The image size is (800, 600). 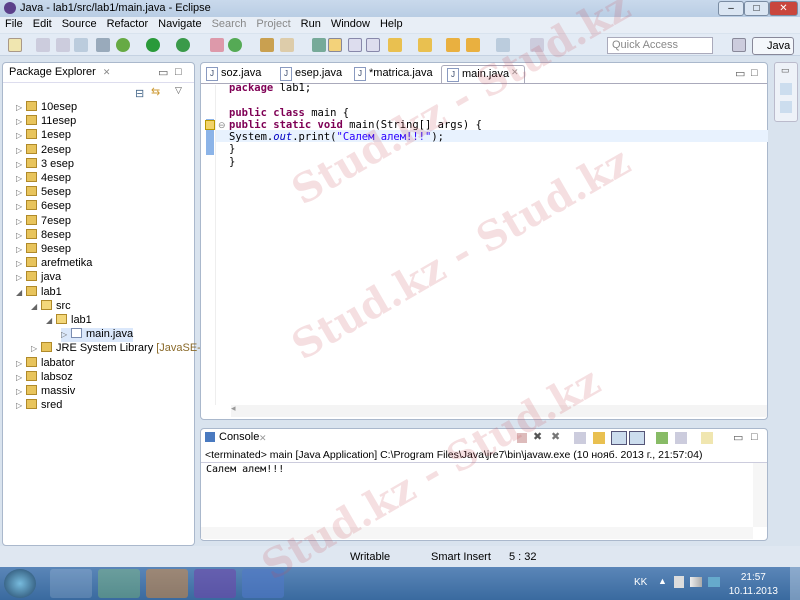 What do you see at coordinates (350, 24) in the screenshot?
I see `menu-window: Window` at bounding box center [350, 24].